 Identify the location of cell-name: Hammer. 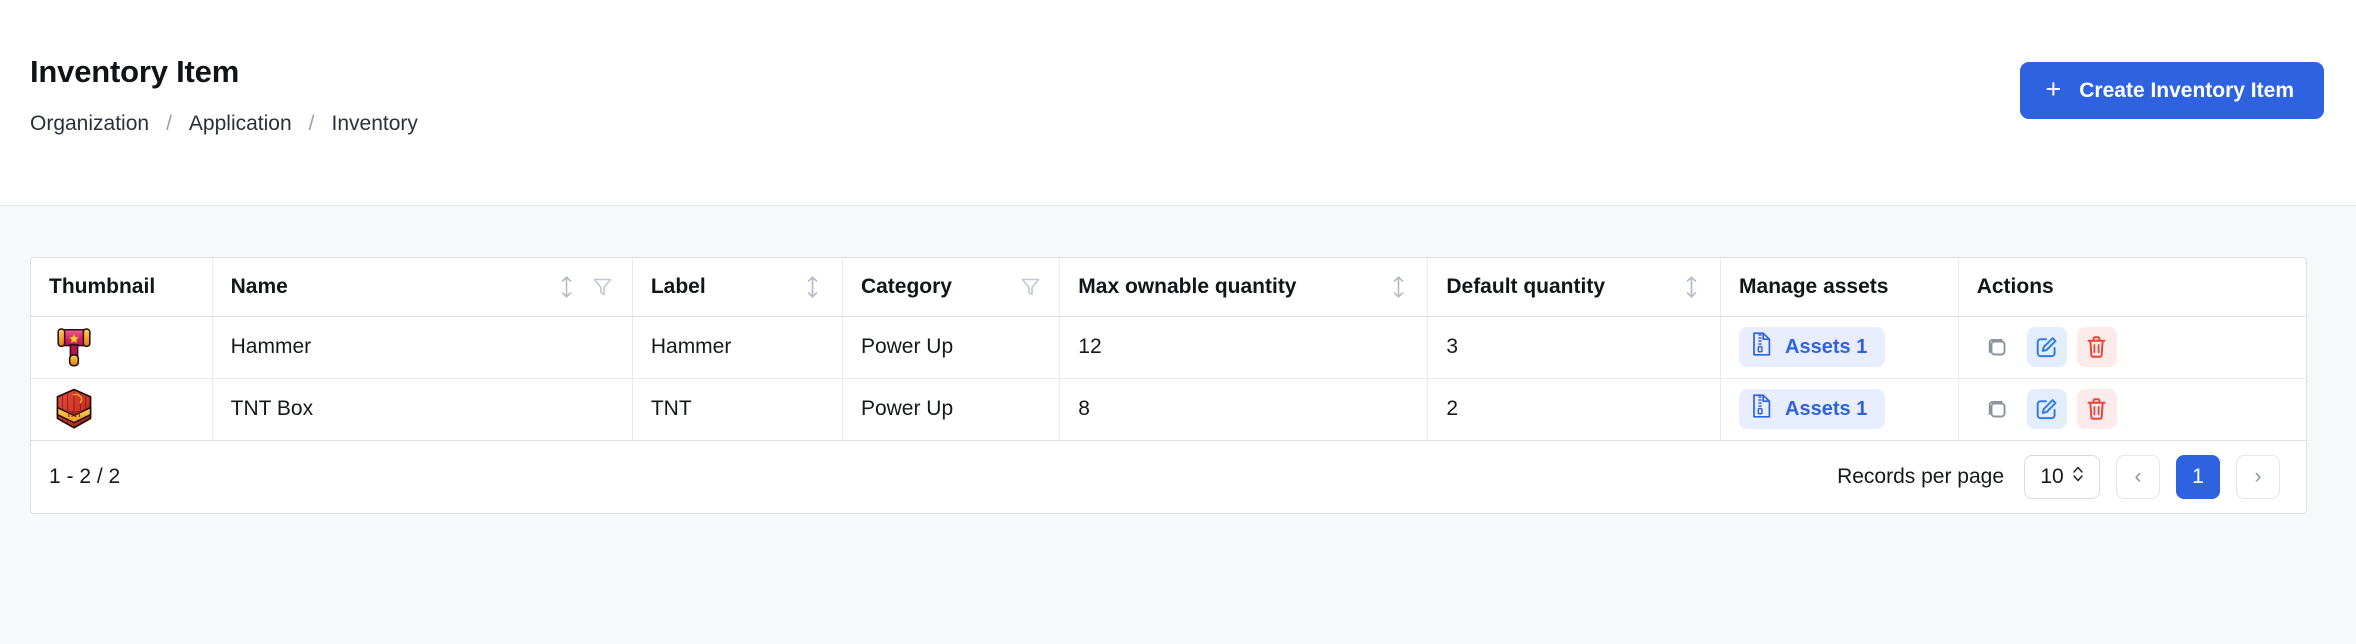
(422, 347).